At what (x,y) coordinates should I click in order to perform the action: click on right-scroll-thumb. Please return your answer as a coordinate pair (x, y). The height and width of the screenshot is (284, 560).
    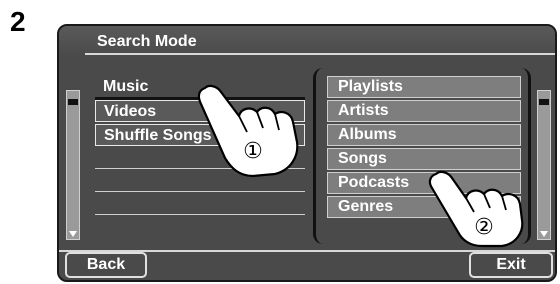
    Looking at the image, I should click on (544, 102).